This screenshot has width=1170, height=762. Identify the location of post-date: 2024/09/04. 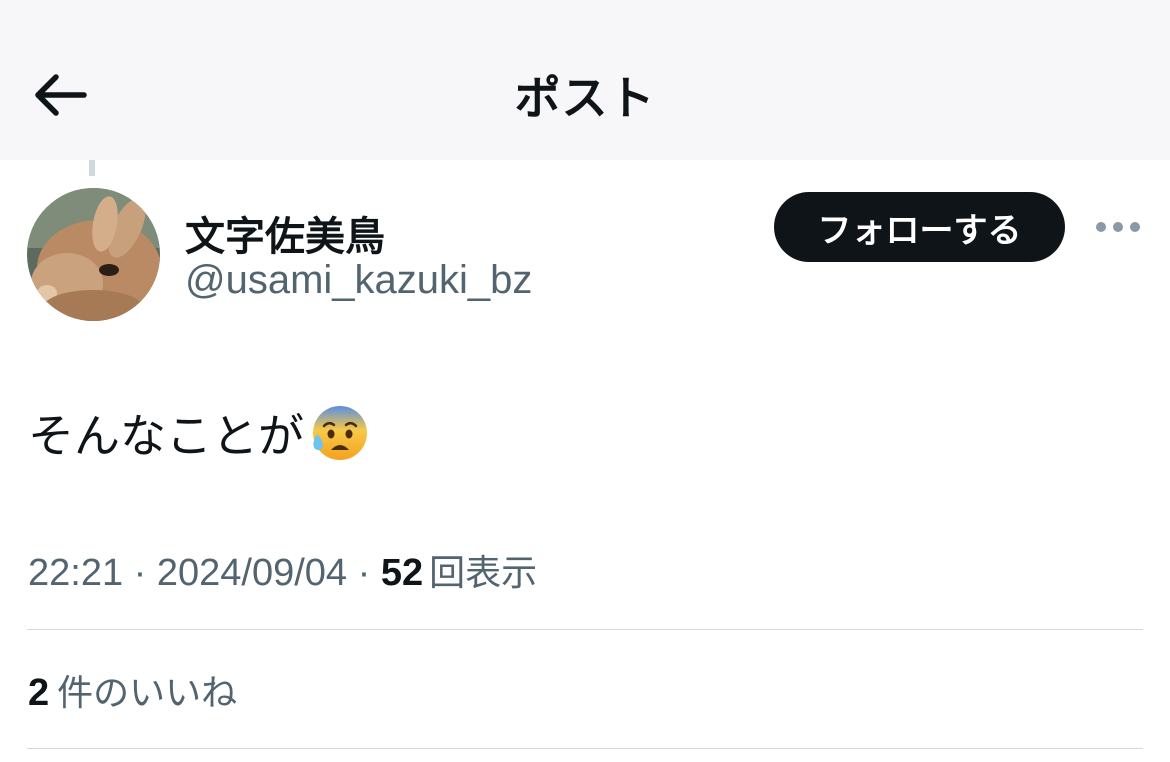
(252, 573).